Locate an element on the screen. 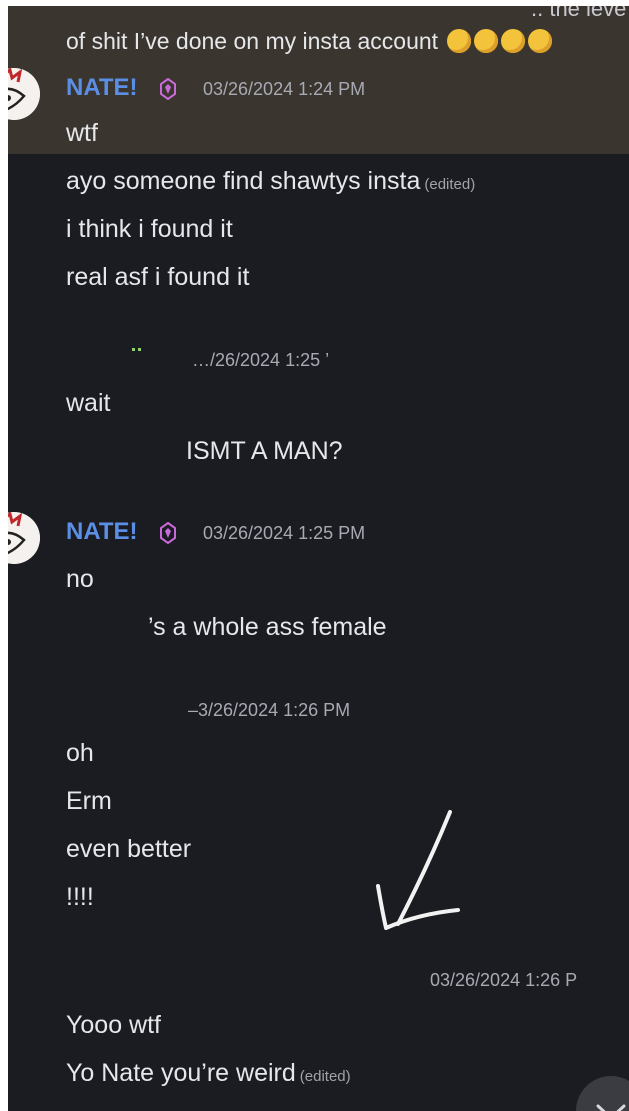  drawn-arrow-icon is located at coordinates (418, 870).